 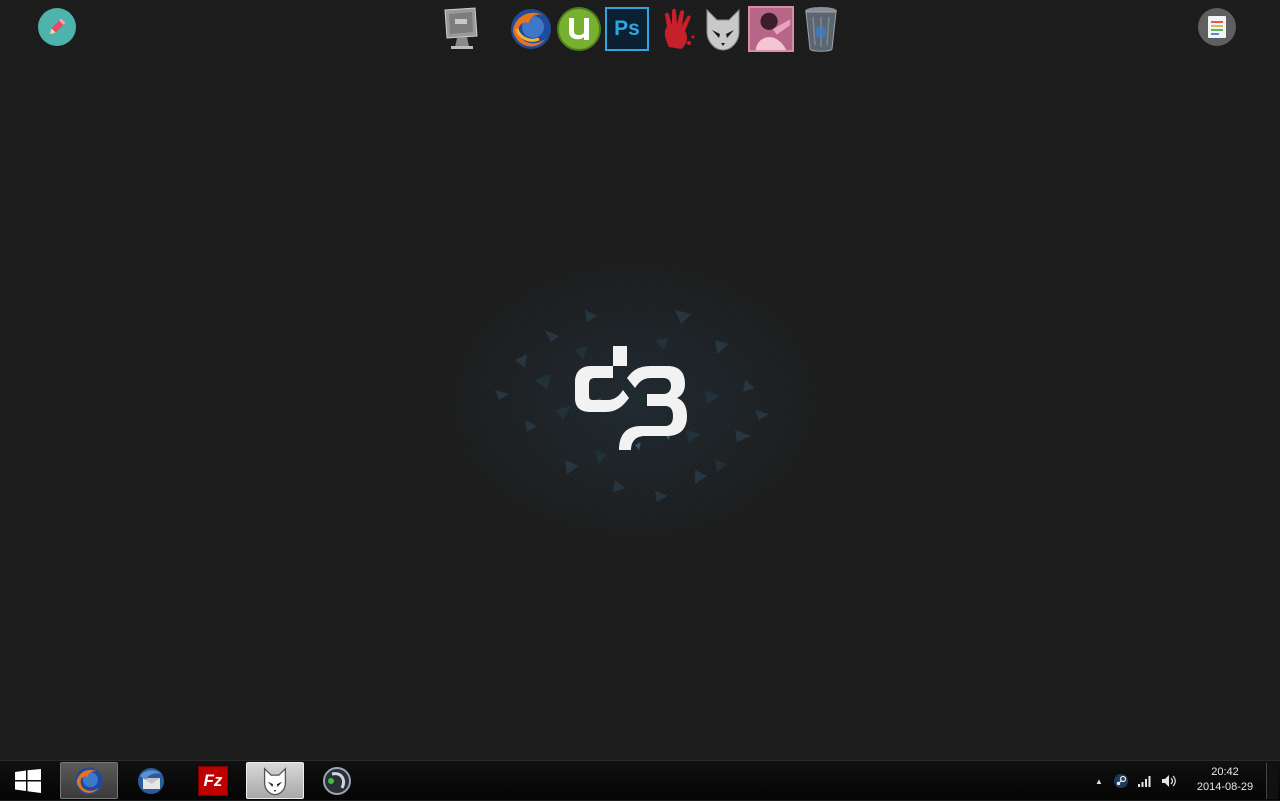 I want to click on taskbar-button-foobar, so click(x=275, y=780).